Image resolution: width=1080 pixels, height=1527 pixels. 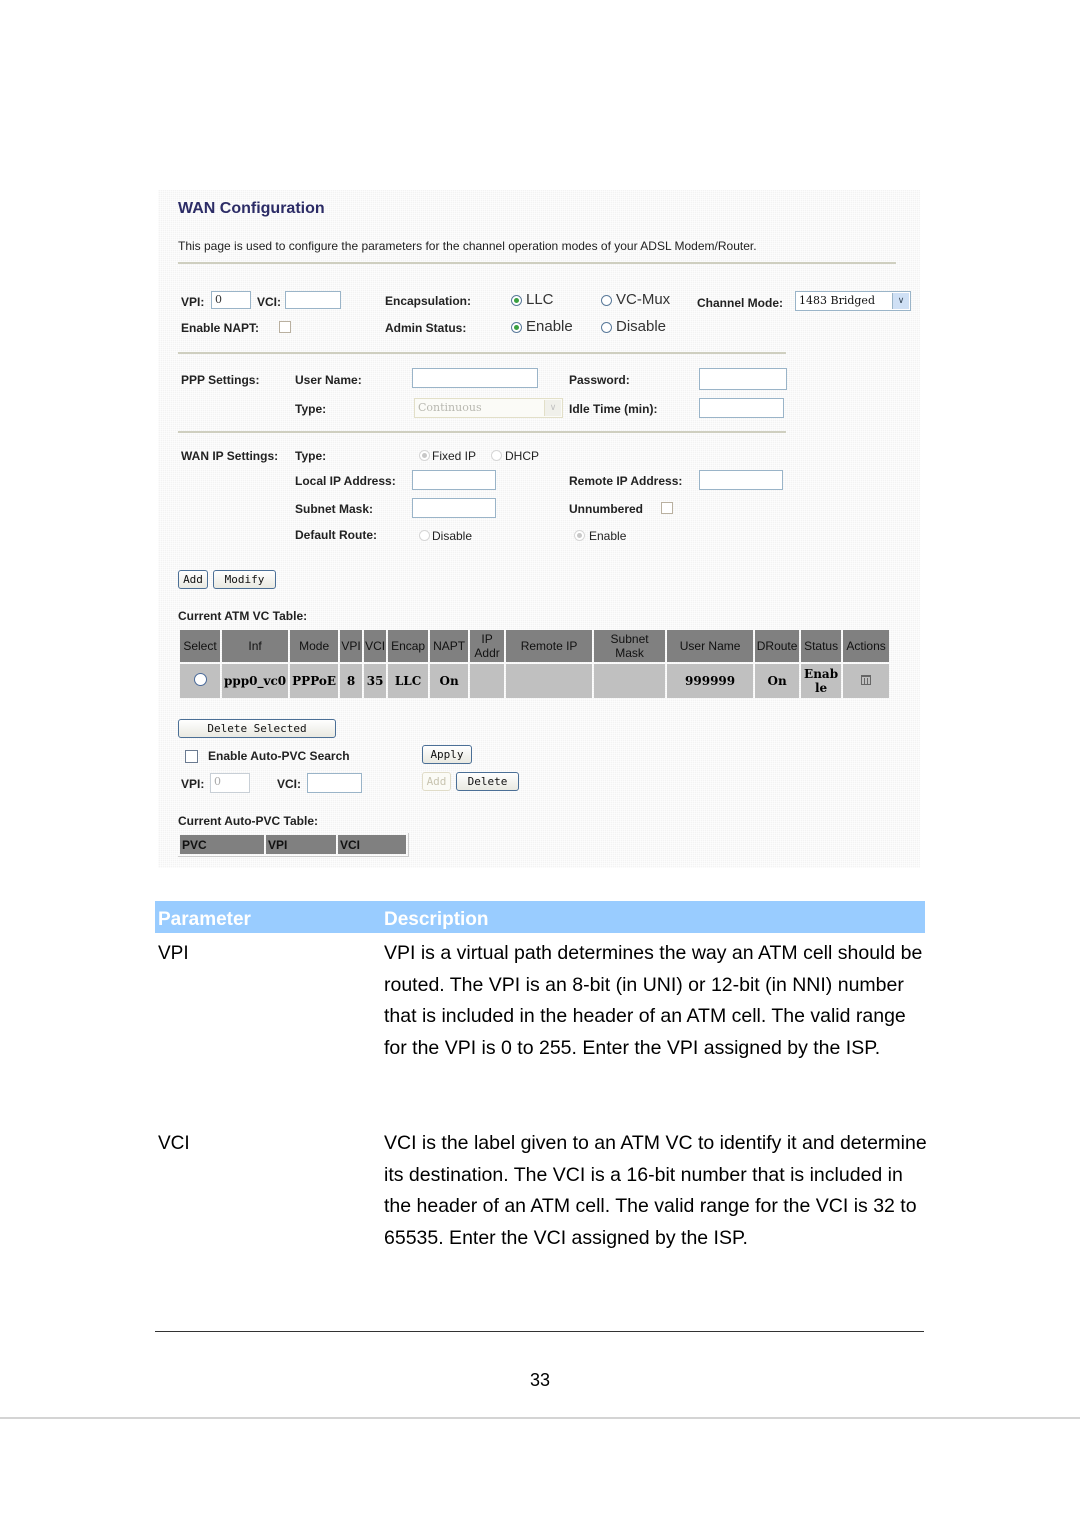 I want to click on vci-cell: 35, so click(x=375, y=681).